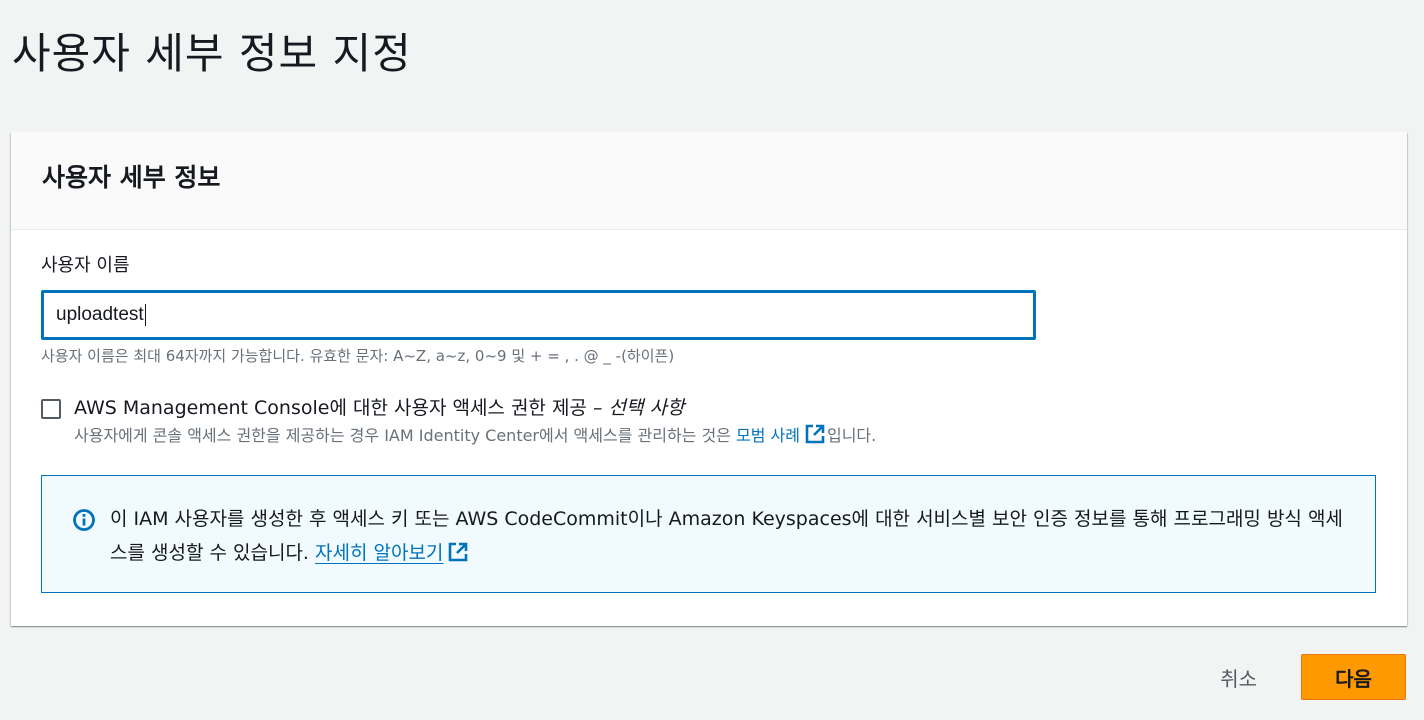  What do you see at coordinates (1353, 677) in the screenshot?
I see `next-button: 다음` at bounding box center [1353, 677].